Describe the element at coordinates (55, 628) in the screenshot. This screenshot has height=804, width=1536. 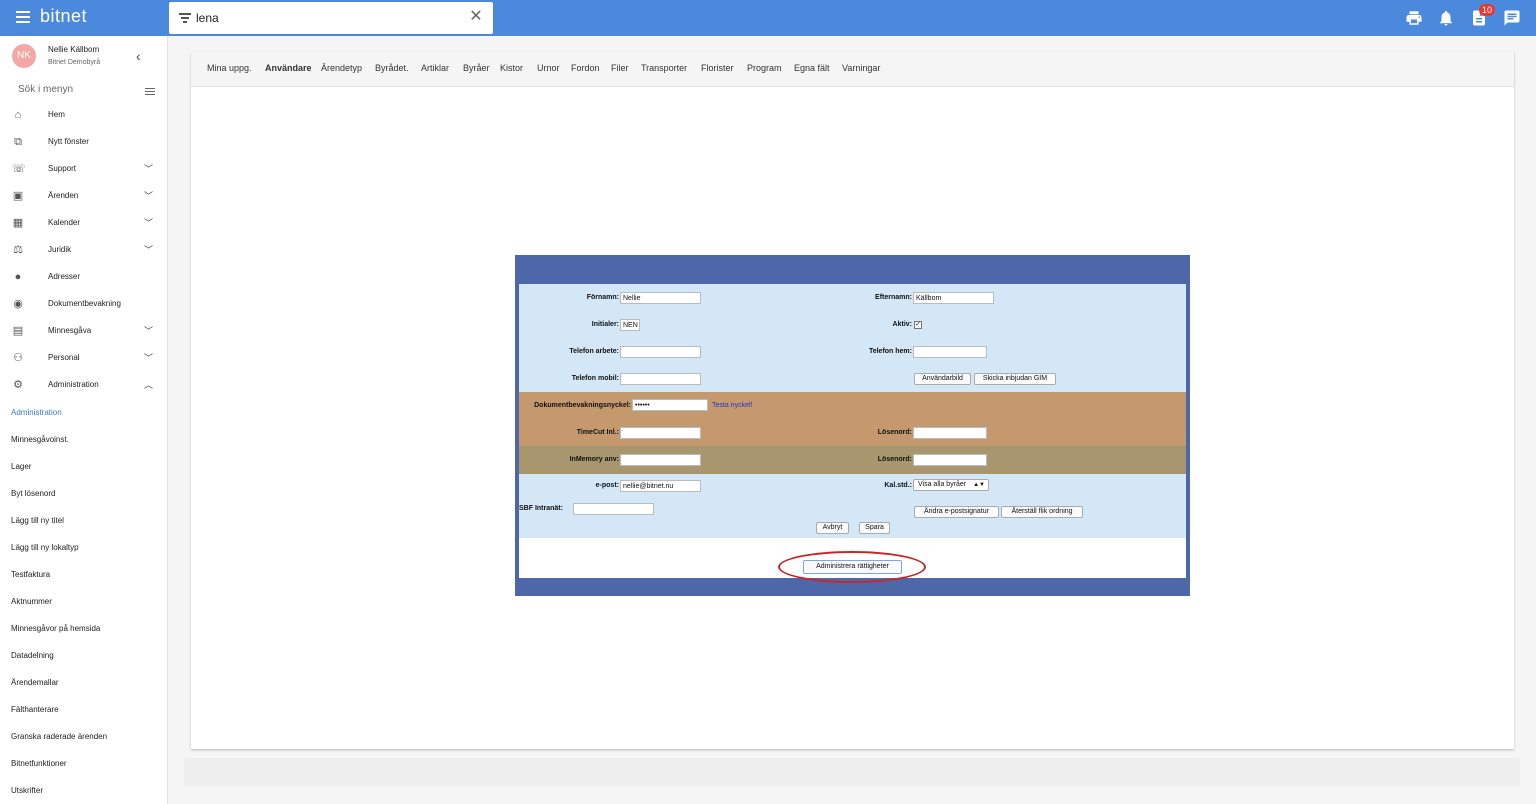
I see `sidebar-subitem: Minnesgåvor på hemsida` at that location.